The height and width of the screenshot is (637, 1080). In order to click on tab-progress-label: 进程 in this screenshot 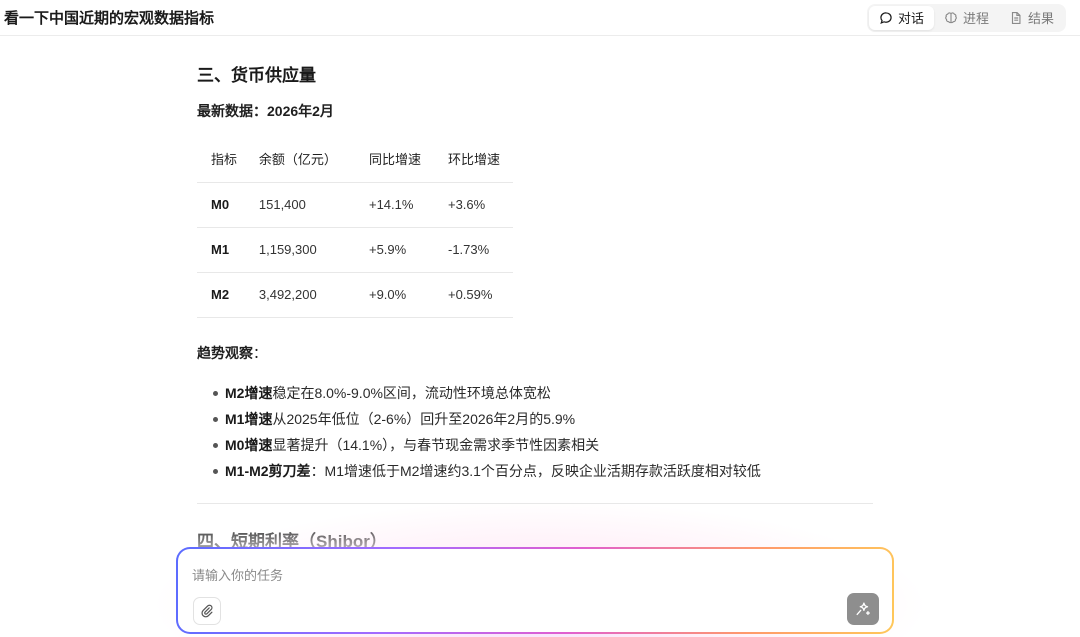, I will do `click(975, 18)`.